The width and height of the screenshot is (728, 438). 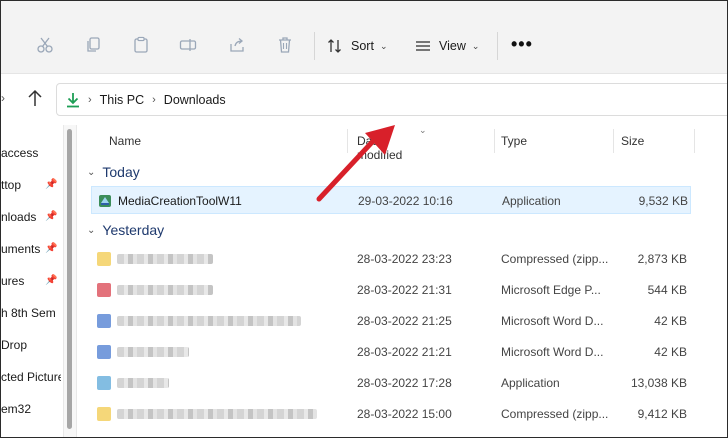 What do you see at coordinates (355, 163) in the screenshot?
I see `red-annotation-arrow` at bounding box center [355, 163].